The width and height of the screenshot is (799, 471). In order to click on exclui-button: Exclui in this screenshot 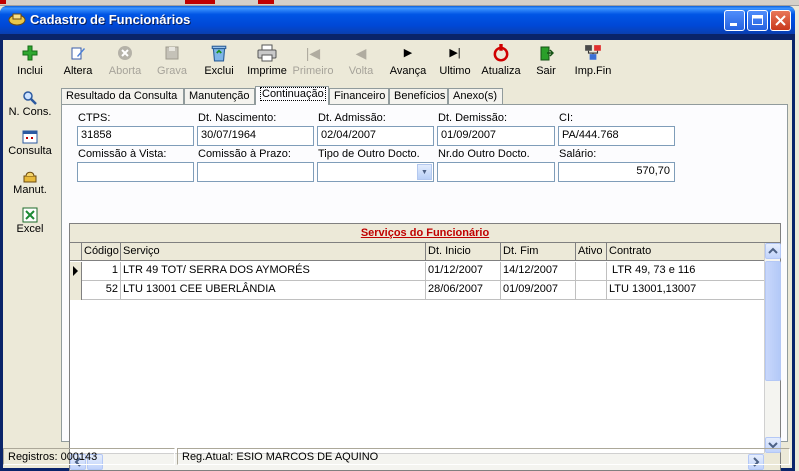, I will do `click(219, 63)`.